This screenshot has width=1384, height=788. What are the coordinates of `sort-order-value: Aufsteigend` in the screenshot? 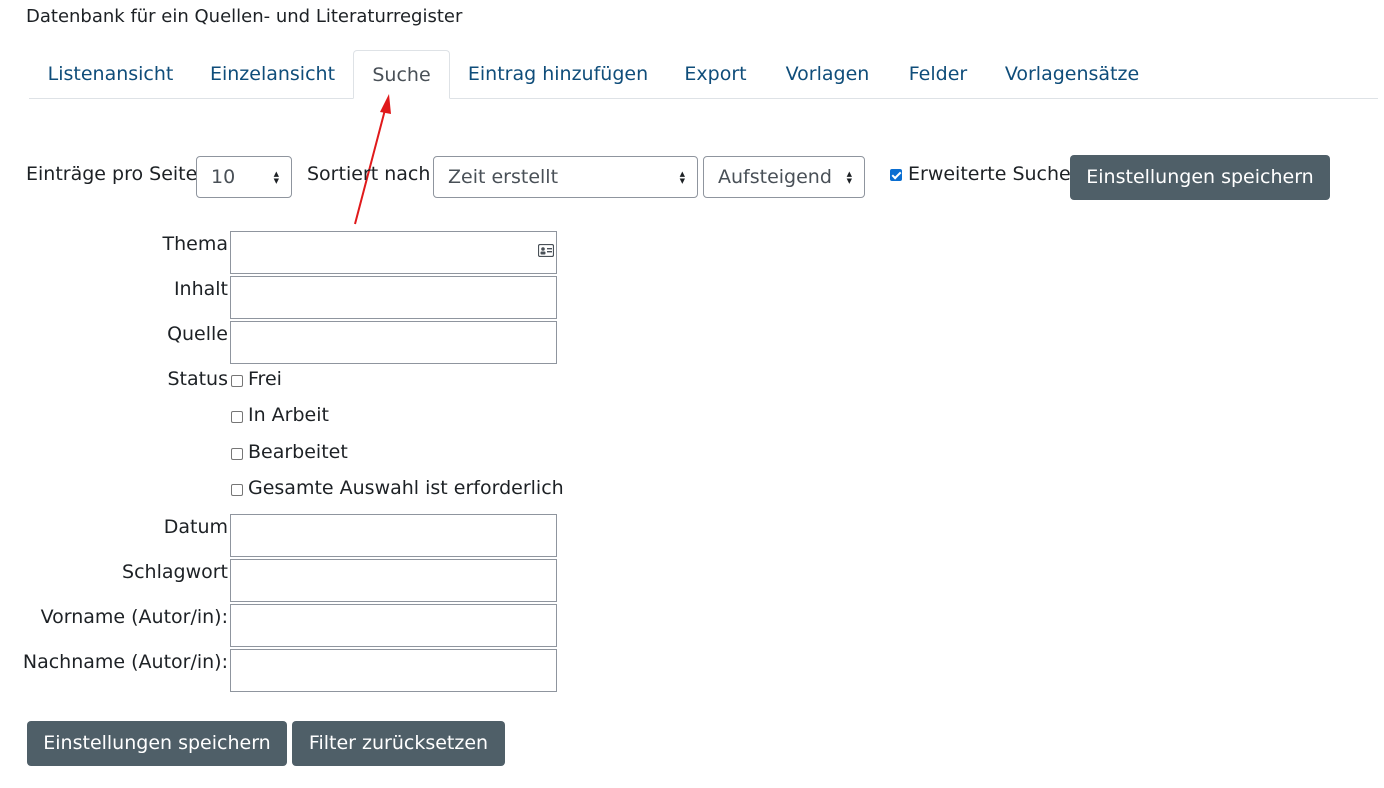 It's located at (775, 177).